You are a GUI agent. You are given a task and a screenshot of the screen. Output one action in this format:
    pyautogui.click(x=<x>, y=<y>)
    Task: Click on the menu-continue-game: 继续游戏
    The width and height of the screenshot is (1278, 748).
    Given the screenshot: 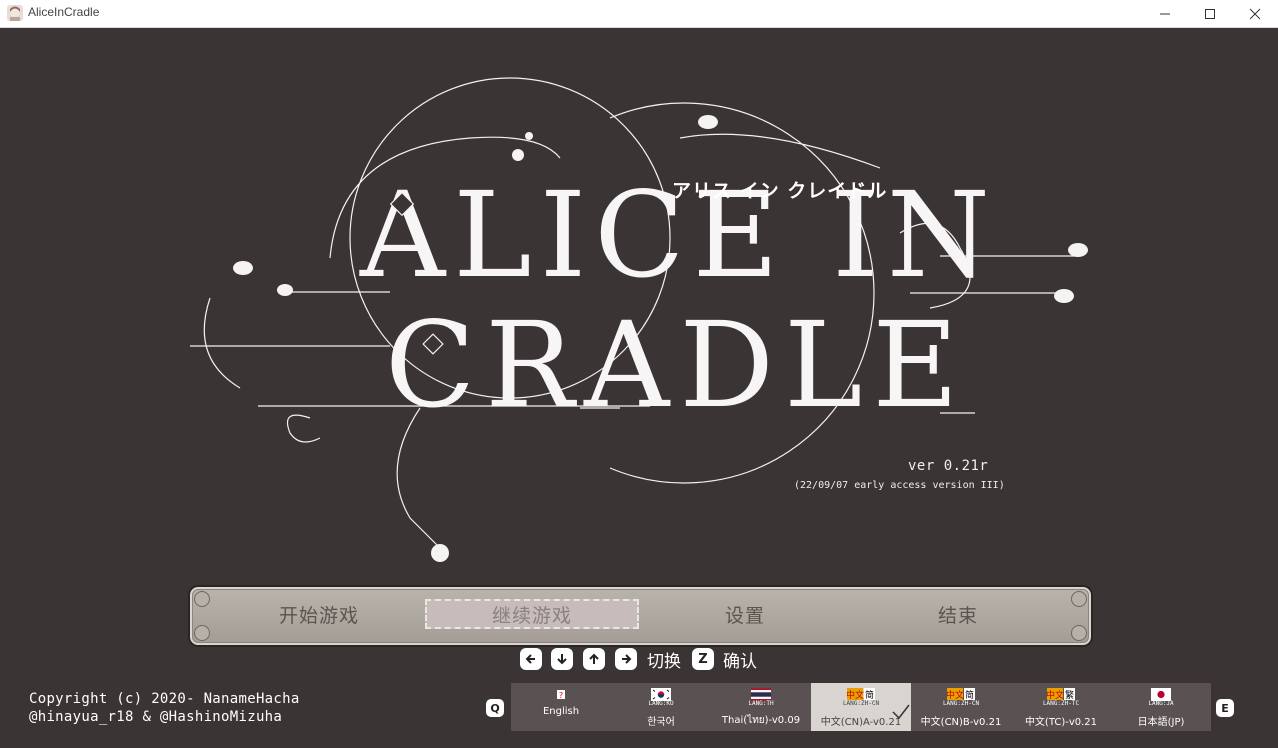 What is the action you would take?
    pyautogui.click(x=532, y=614)
    